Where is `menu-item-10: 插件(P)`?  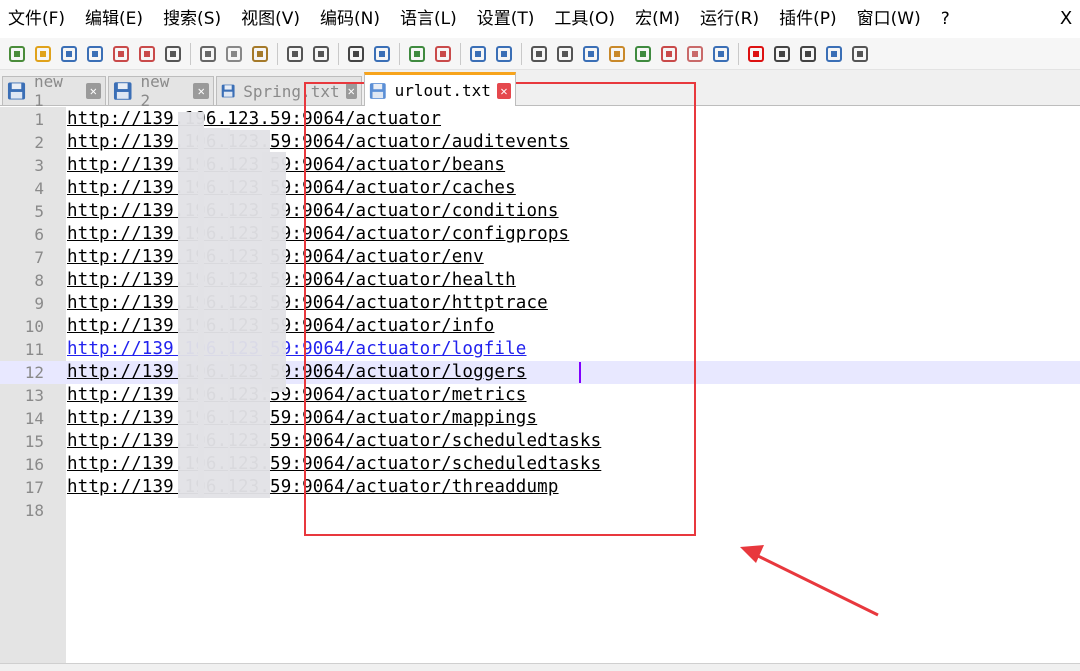
menu-item-10: 插件(P) is located at coordinates (808, 19).